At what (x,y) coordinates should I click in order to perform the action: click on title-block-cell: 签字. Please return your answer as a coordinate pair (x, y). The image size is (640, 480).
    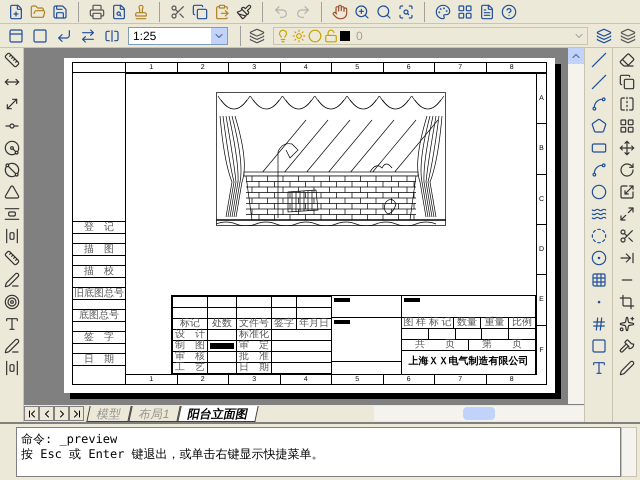
    Looking at the image, I should click on (284, 324).